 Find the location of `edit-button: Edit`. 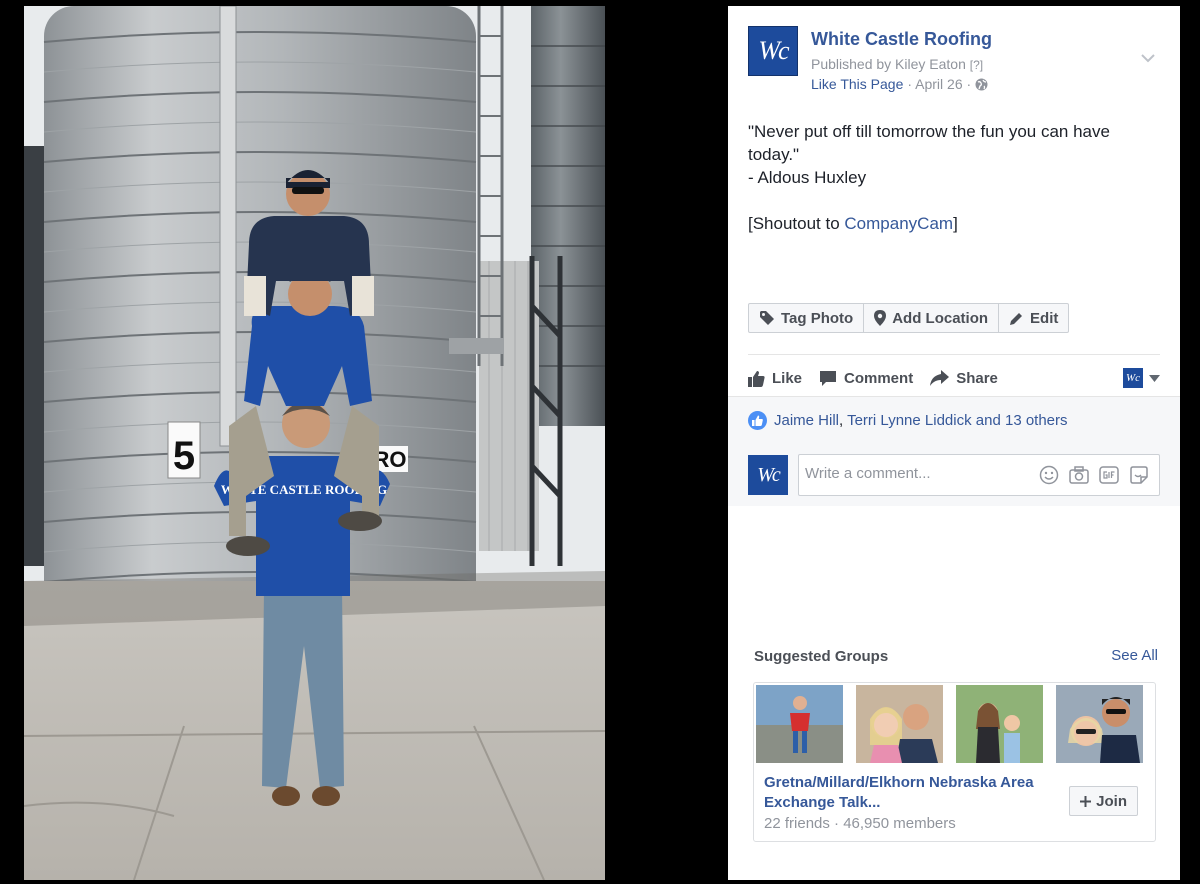

edit-button: Edit is located at coordinates (1033, 318).